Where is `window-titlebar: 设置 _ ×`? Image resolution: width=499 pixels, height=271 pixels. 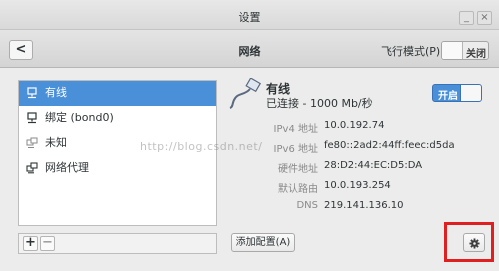
window-titlebar: 设置 _ × is located at coordinates (249, 15).